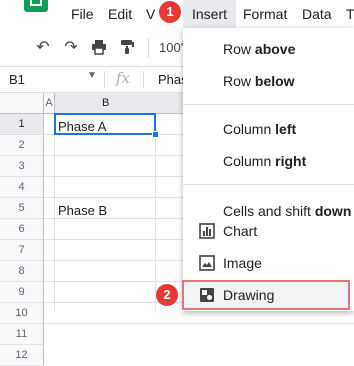 The image size is (354, 366). What do you see at coordinates (265, 161) in the screenshot?
I see `menu-item-label: Column right` at bounding box center [265, 161].